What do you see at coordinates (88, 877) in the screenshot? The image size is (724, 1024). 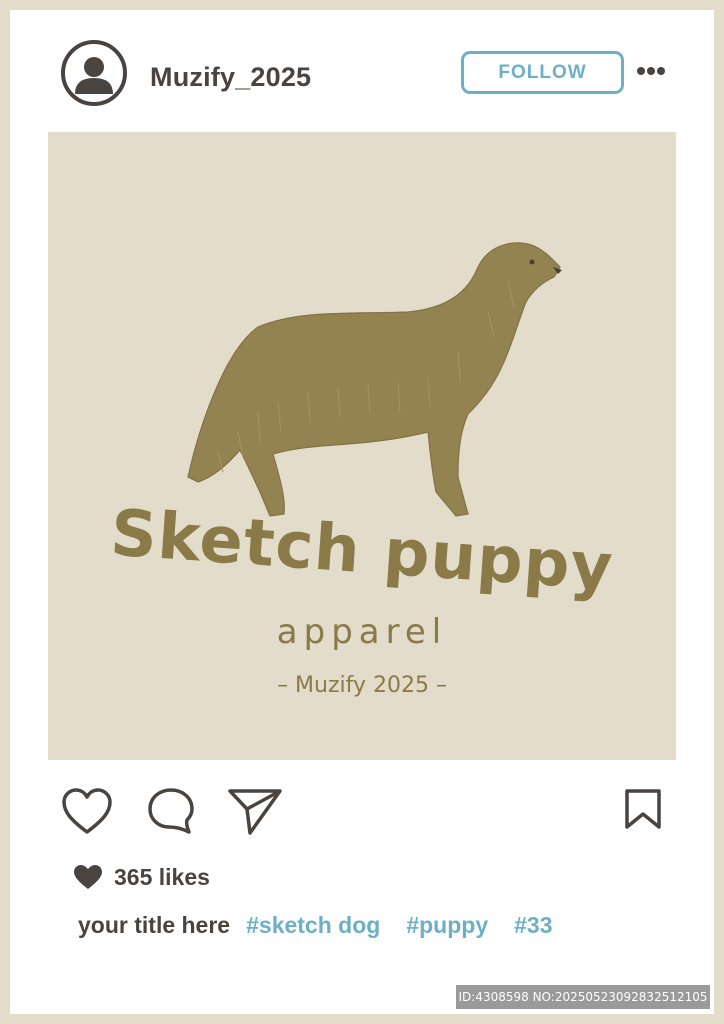 I see `heart-filled-icon` at bounding box center [88, 877].